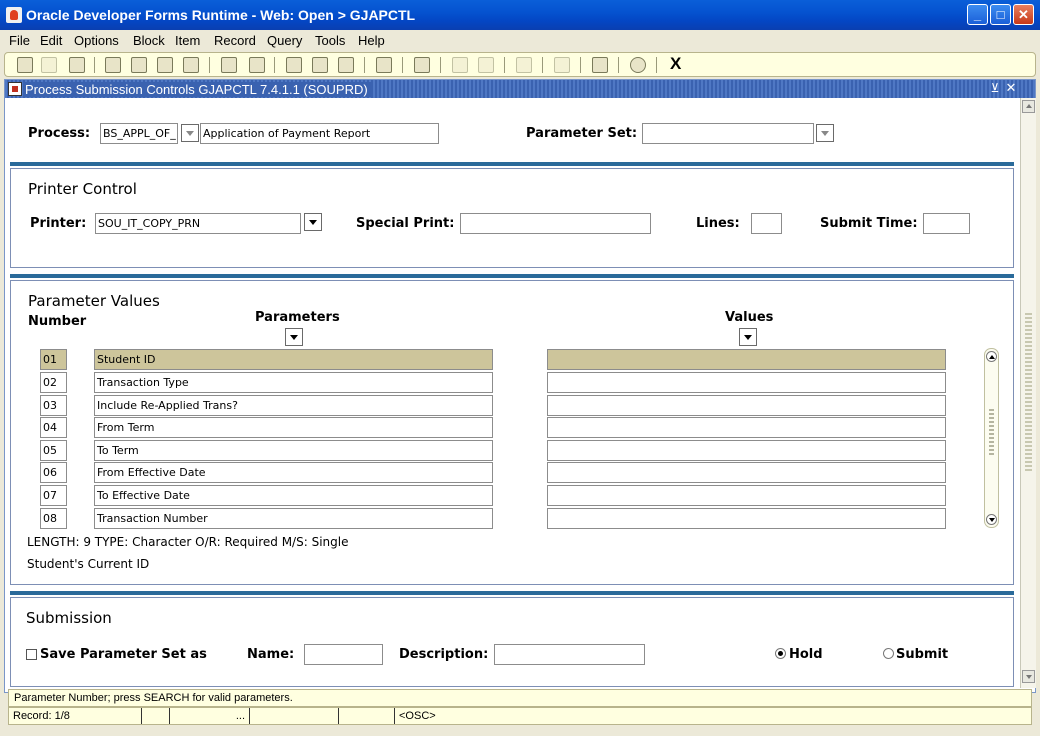 This screenshot has height=736, width=1040. What do you see at coordinates (371, 40) in the screenshot?
I see `menu-help: Help` at bounding box center [371, 40].